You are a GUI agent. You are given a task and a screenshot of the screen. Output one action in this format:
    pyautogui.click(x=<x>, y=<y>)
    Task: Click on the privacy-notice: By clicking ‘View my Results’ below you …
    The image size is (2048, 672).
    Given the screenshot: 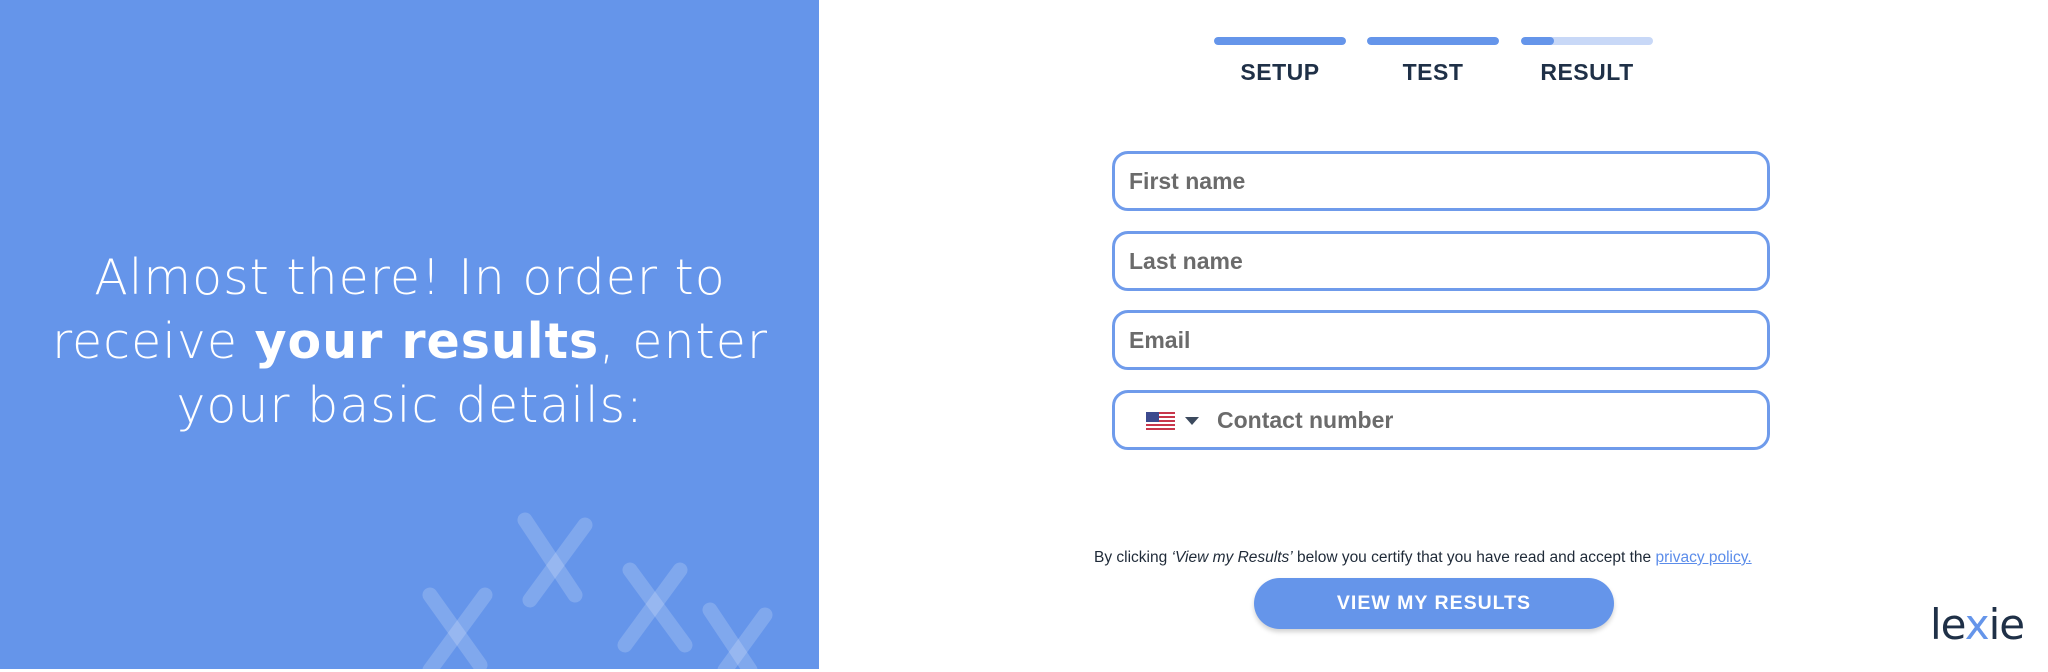 What is the action you would take?
    pyautogui.click(x=1423, y=558)
    